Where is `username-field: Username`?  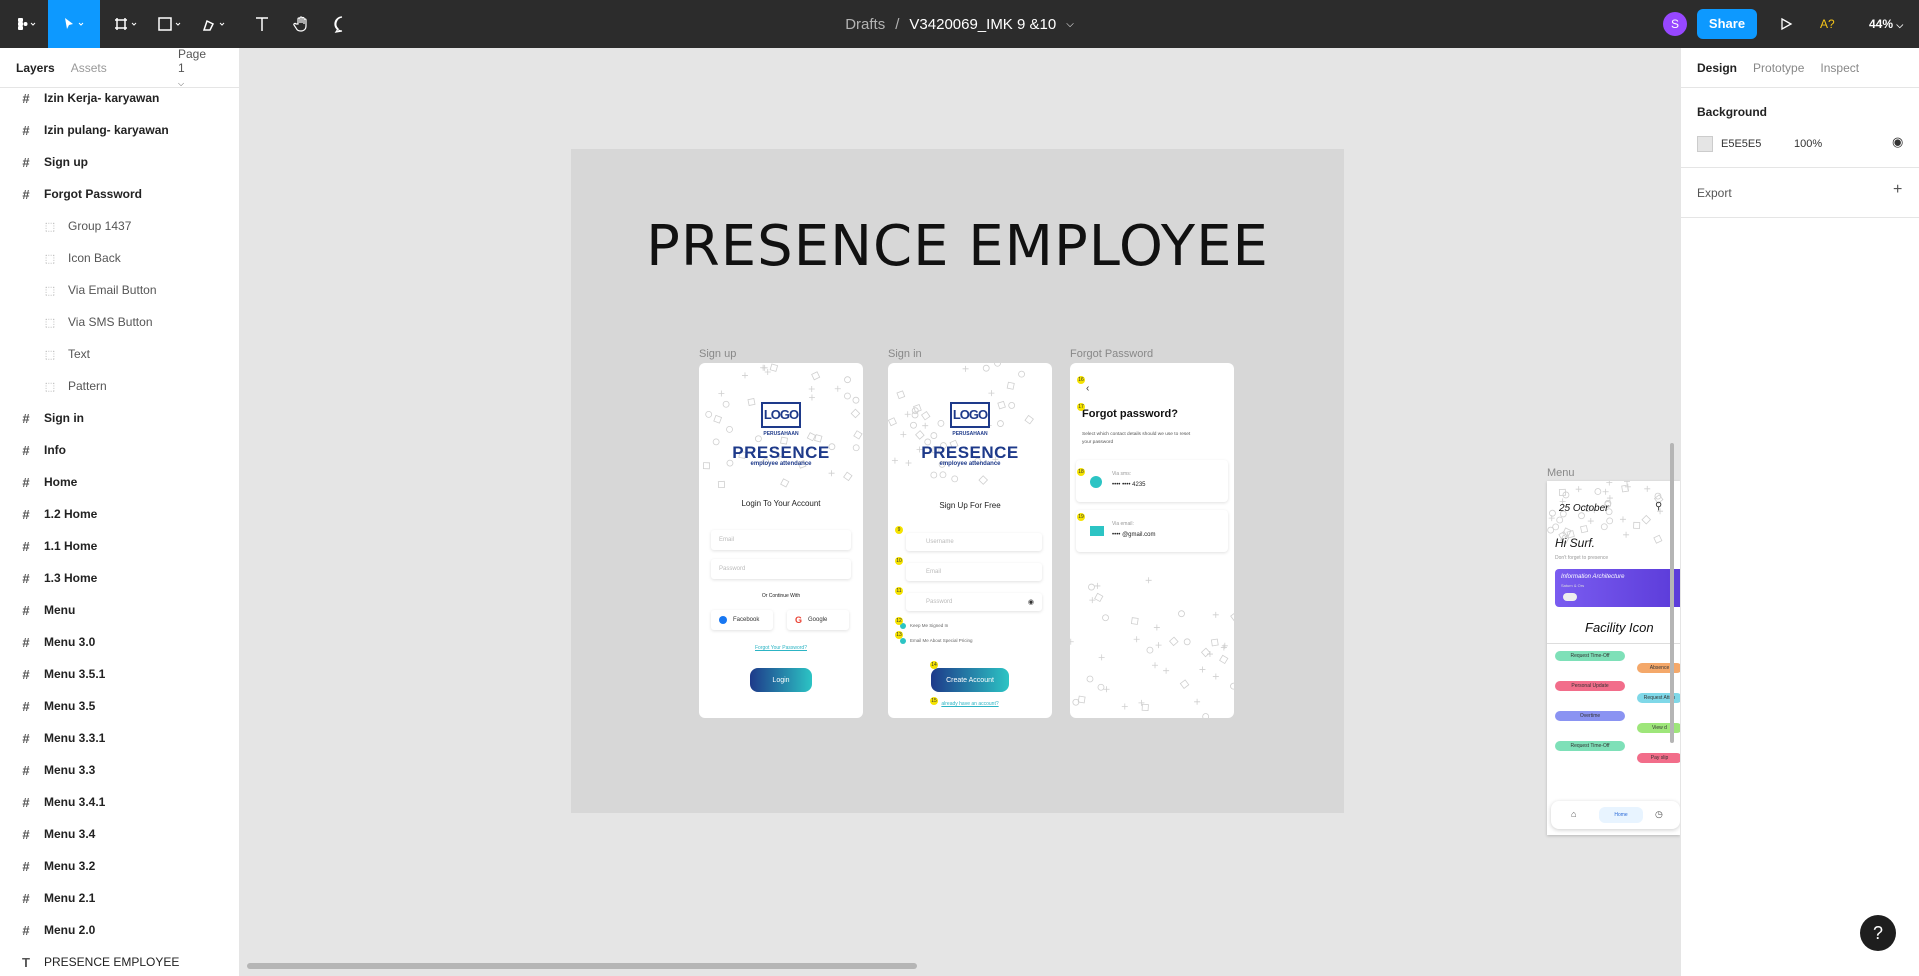
username-field: Username is located at coordinates (974, 542).